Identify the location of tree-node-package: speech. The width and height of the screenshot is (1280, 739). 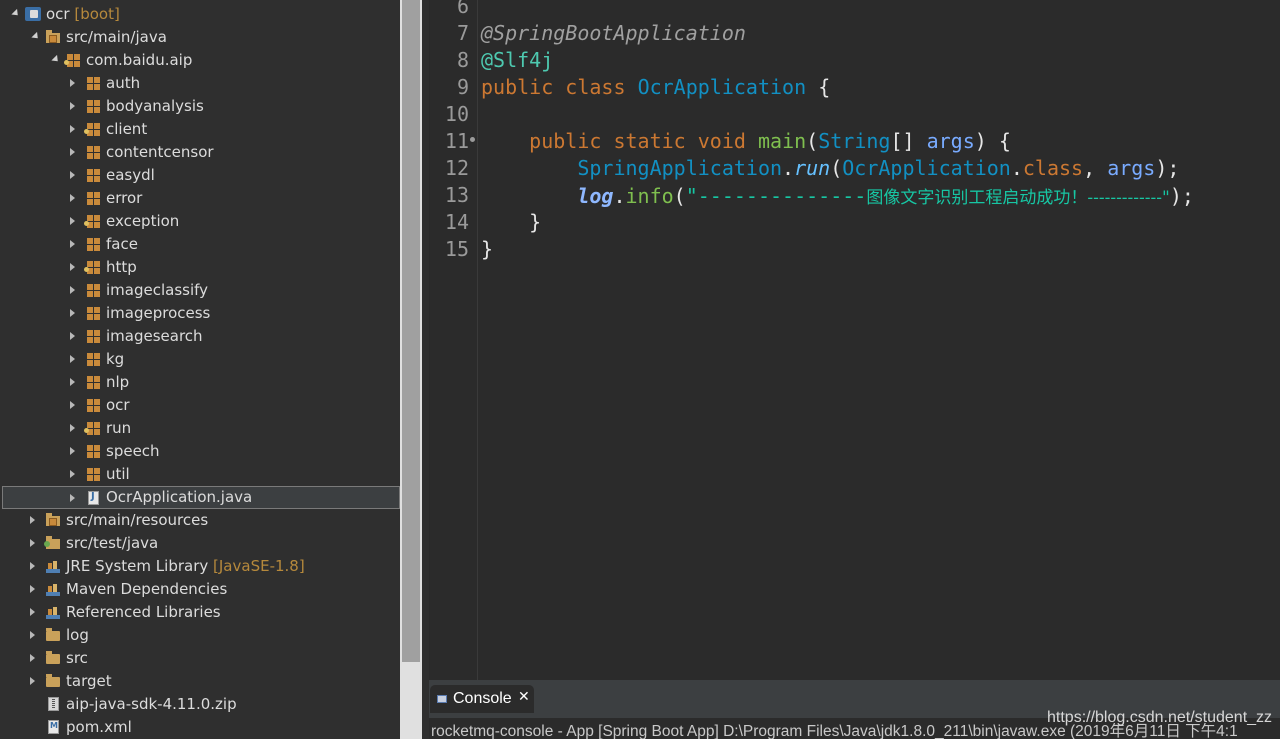
(200, 451).